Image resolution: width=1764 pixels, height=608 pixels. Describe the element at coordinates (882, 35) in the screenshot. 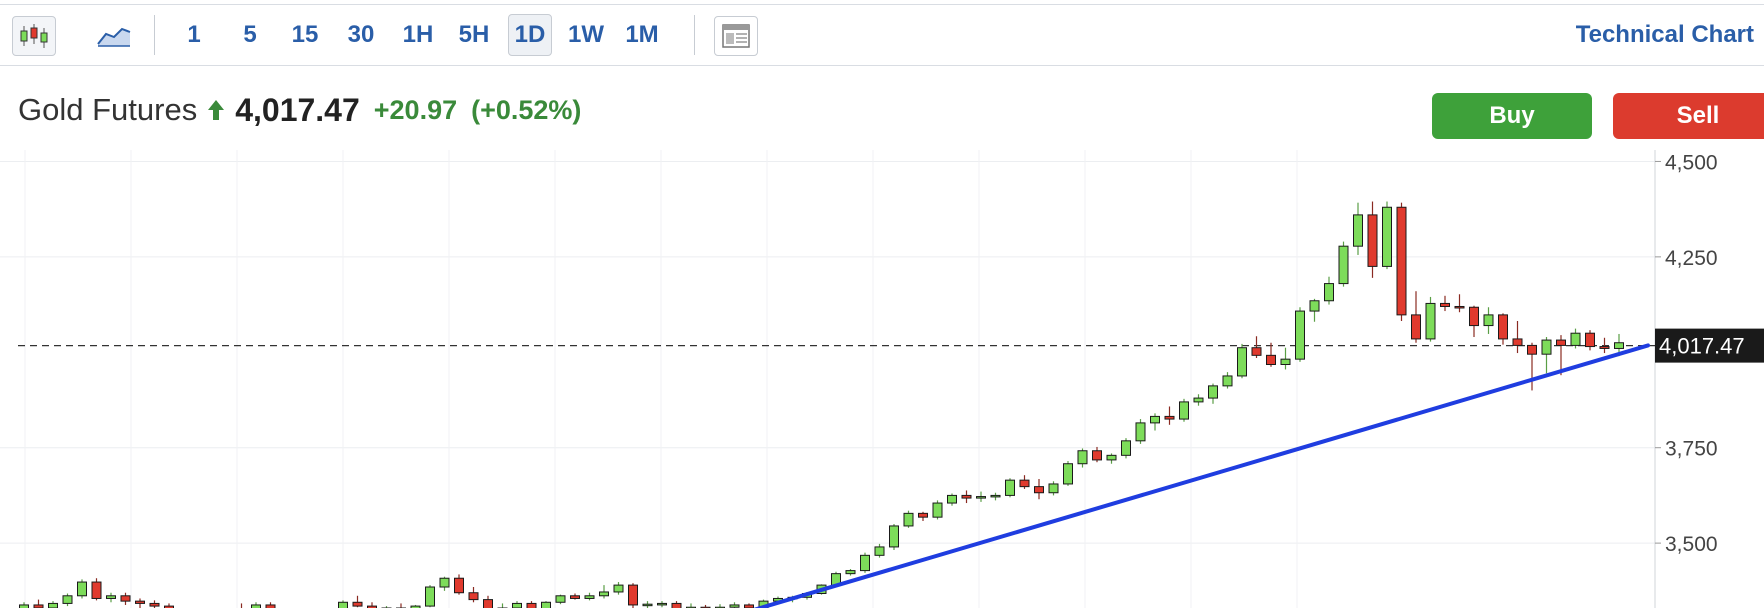

I see `chart-toolbar: 1 5 15 30 1H 5H 1D 1W 1M Technical Chart` at that location.